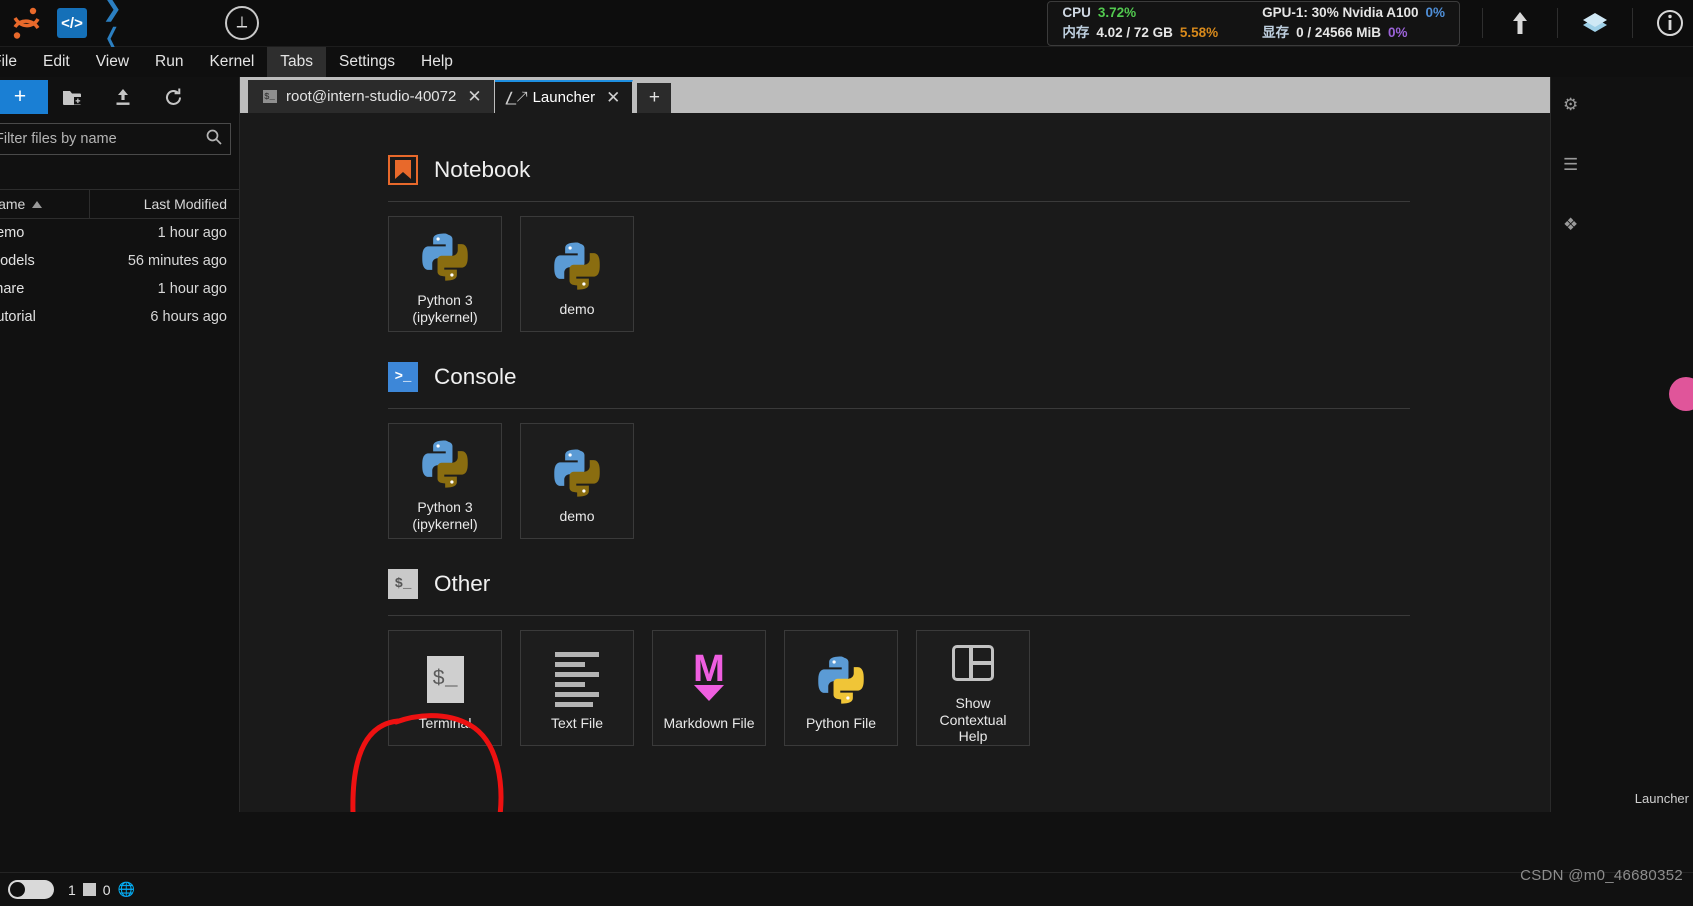  What do you see at coordinates (1117, 12) in the screenshot?
I see `cpu-value: 3.72%` at bounding box center [1117, 12].